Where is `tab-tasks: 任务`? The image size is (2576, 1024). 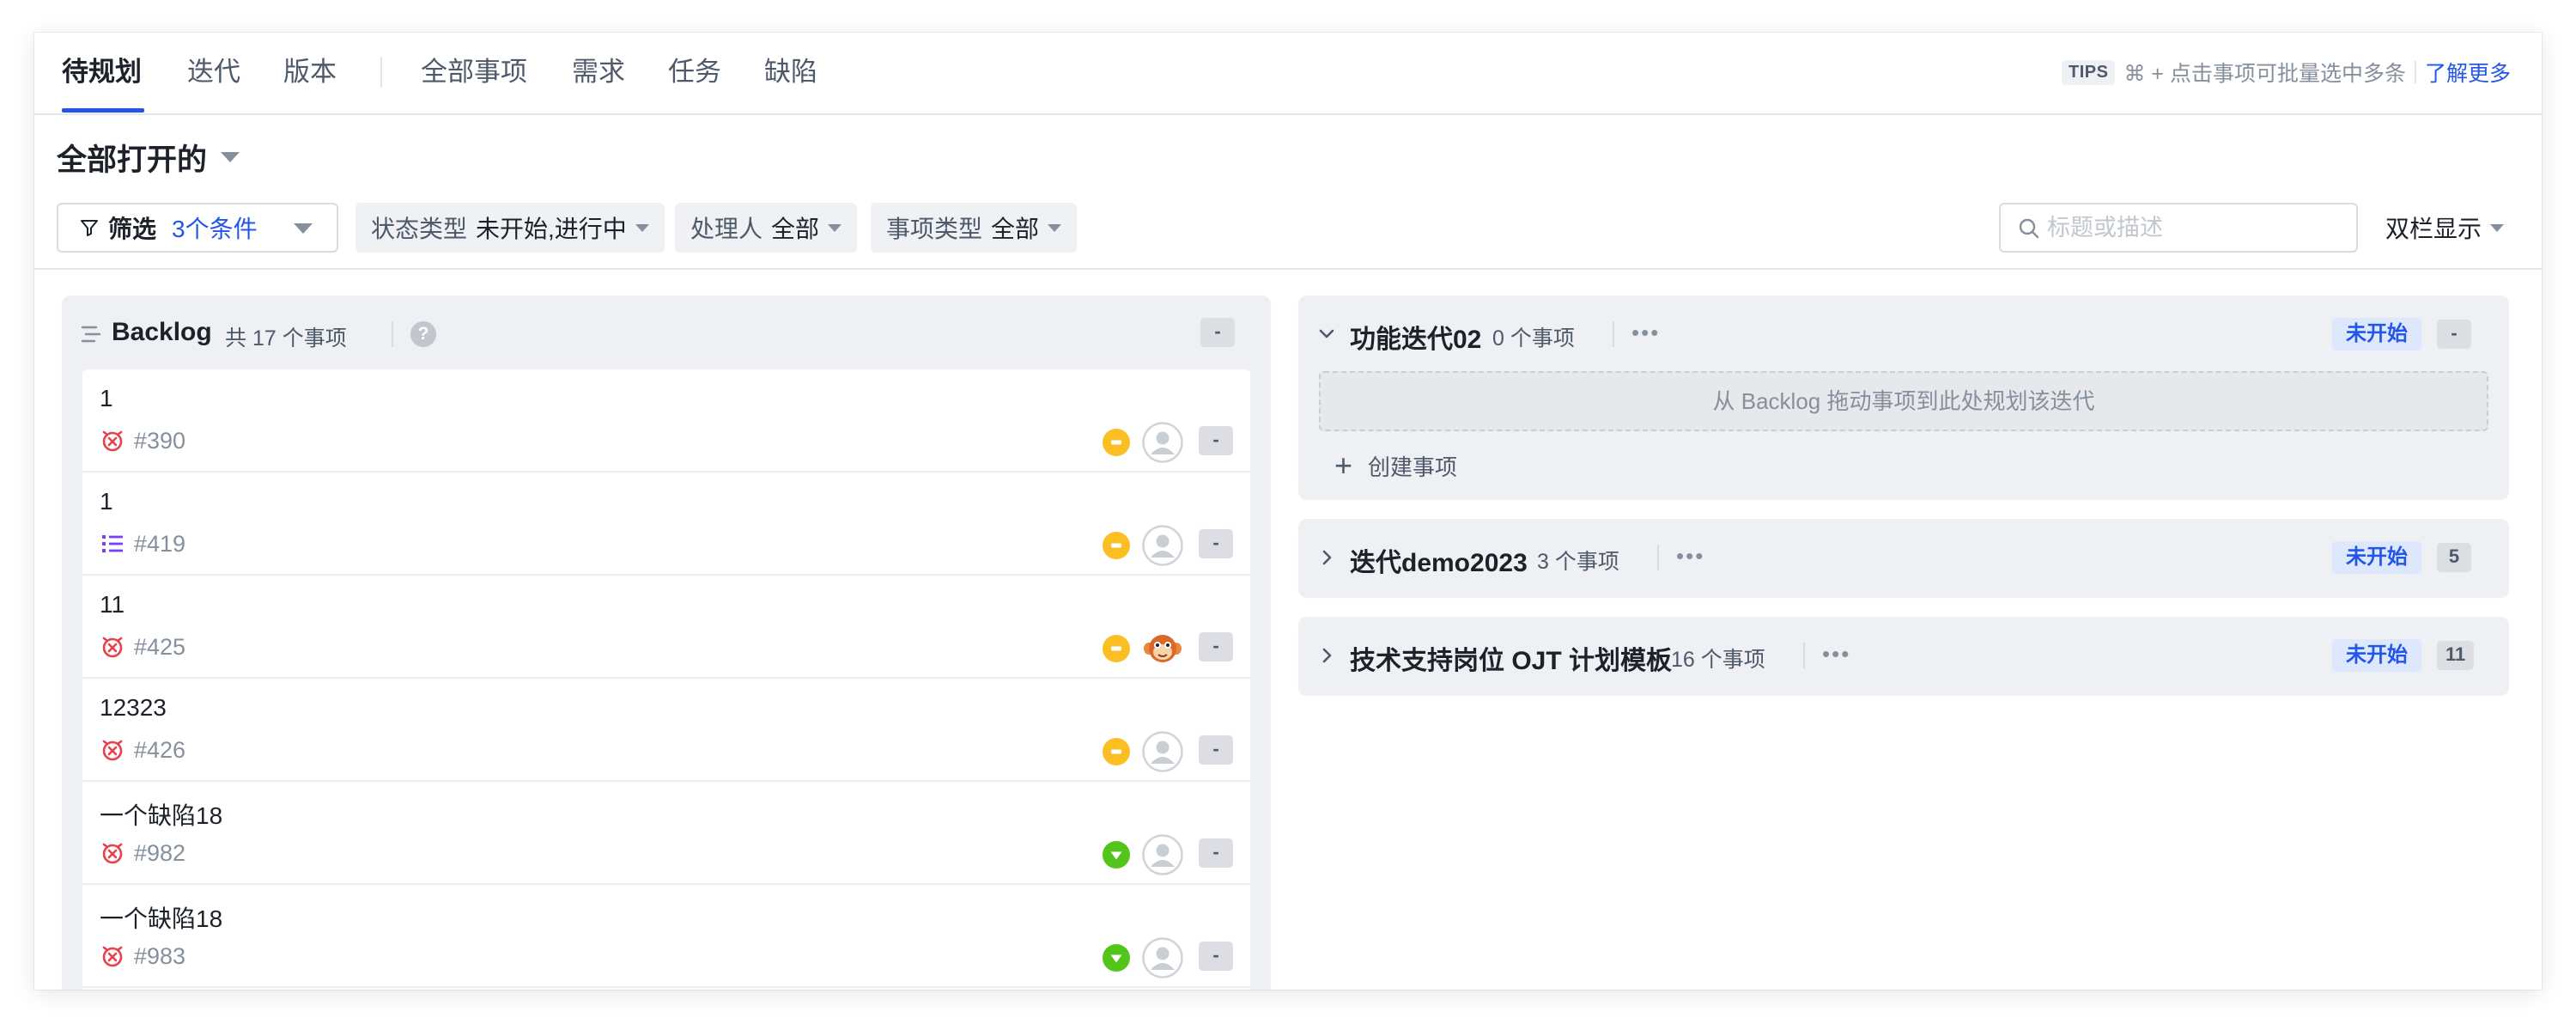
tab-tasks: 任务 is located at coordinates (695, 72).